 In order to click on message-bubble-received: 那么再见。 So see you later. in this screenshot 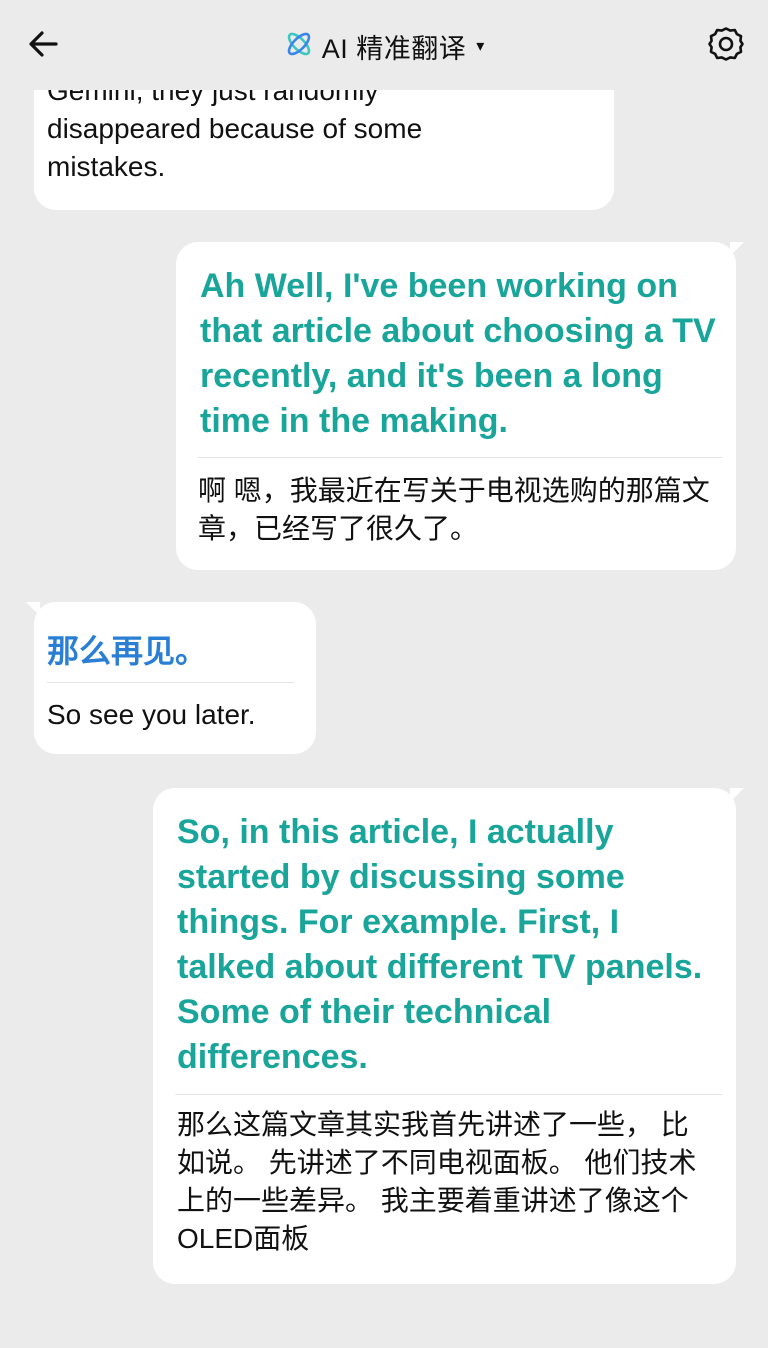, I will do `click(171, 678)`.